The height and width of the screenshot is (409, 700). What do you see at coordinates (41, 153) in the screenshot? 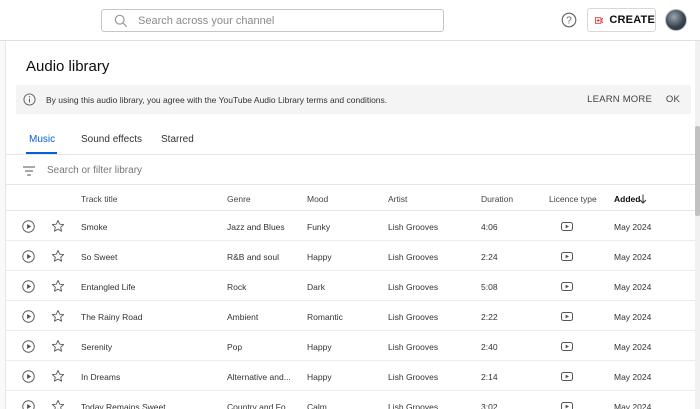
I see `active-tab-indicator` at bounding box center [41, 153].